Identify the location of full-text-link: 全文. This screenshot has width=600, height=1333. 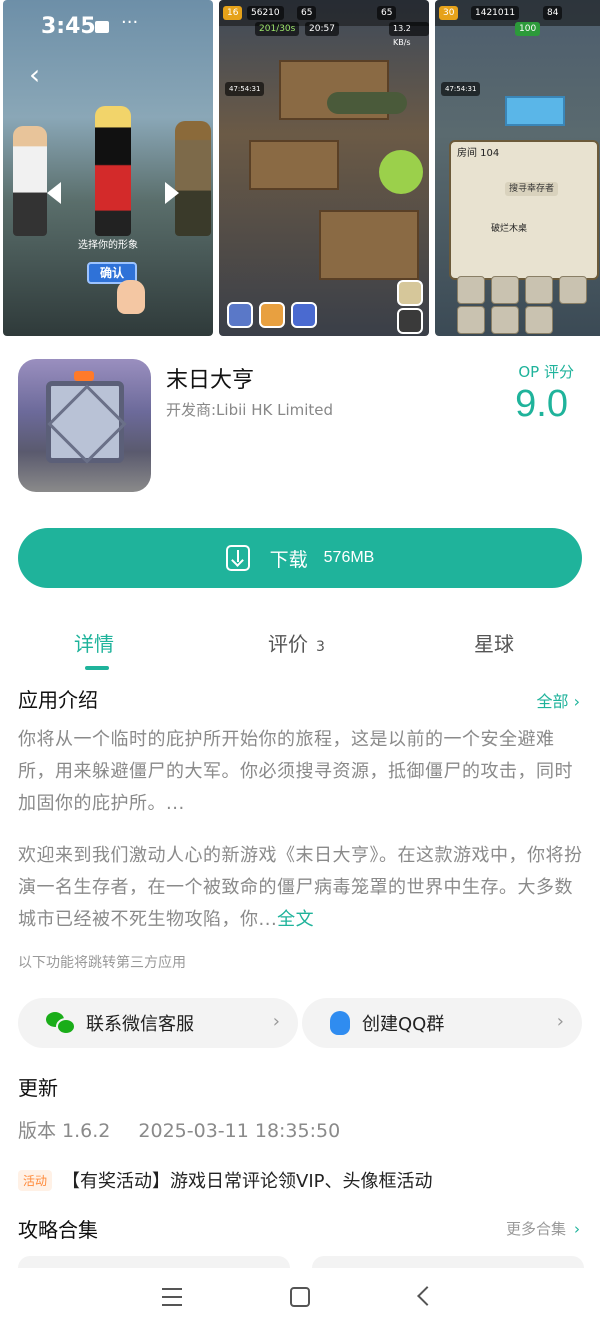
(295, 919).